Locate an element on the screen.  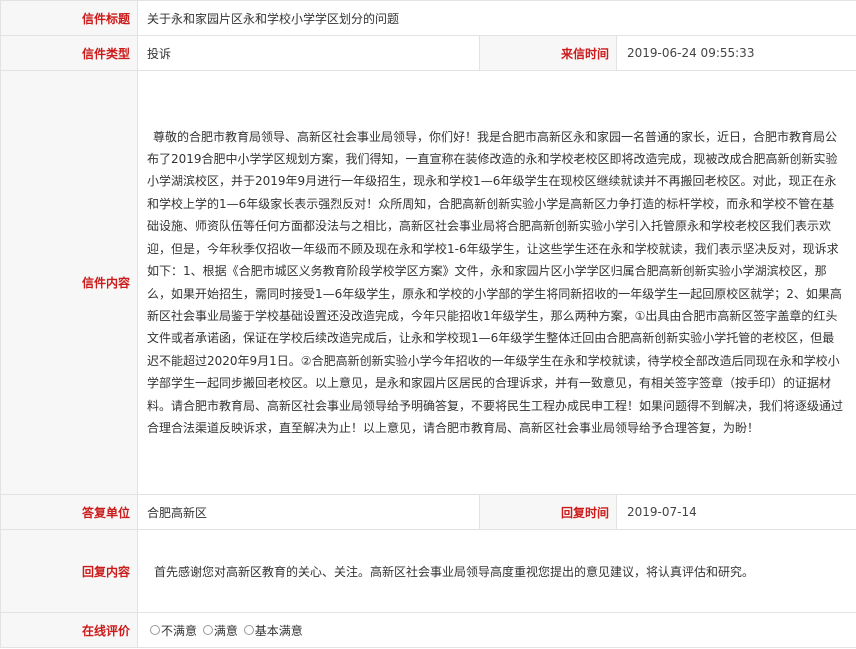
reply-unit-value: 合肥高新区 is located at coordinates (308, 512).